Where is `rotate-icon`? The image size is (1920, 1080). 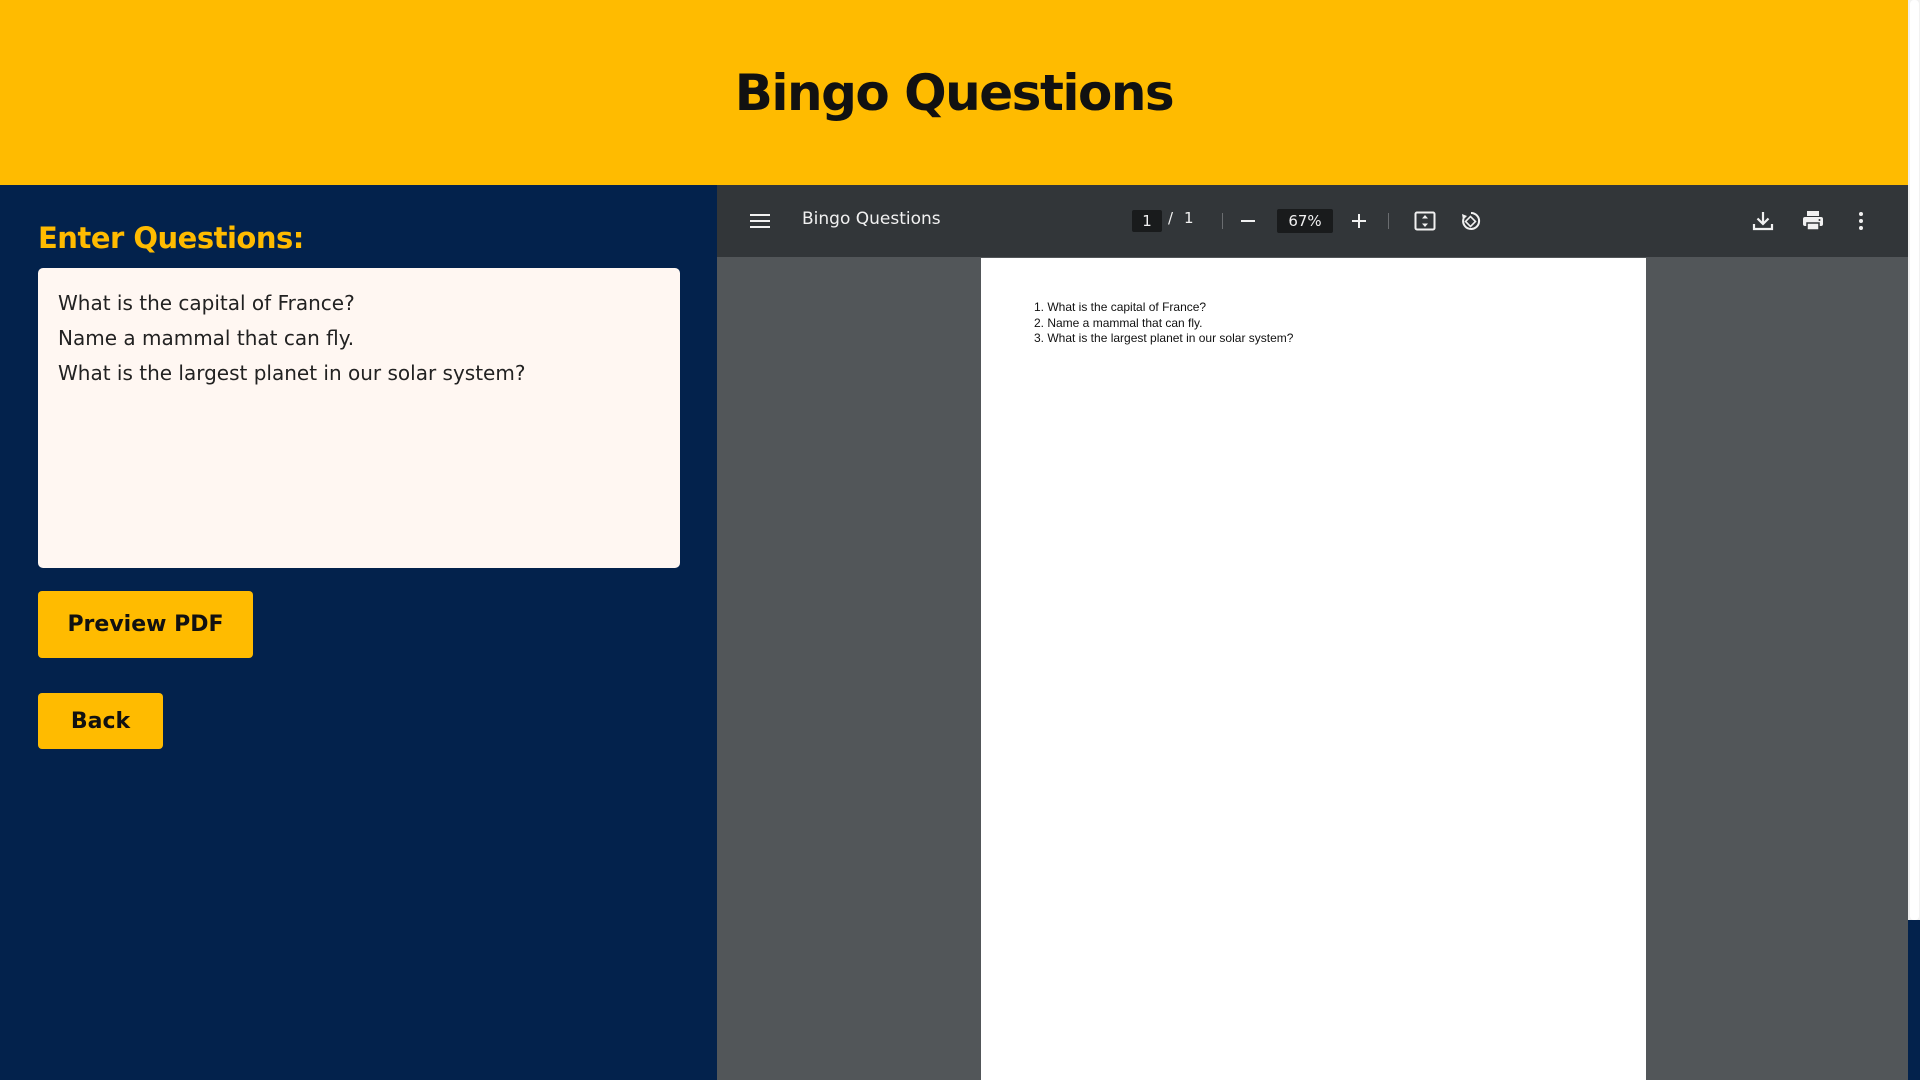 rotate-icon is located at coordinates (1471, 221).